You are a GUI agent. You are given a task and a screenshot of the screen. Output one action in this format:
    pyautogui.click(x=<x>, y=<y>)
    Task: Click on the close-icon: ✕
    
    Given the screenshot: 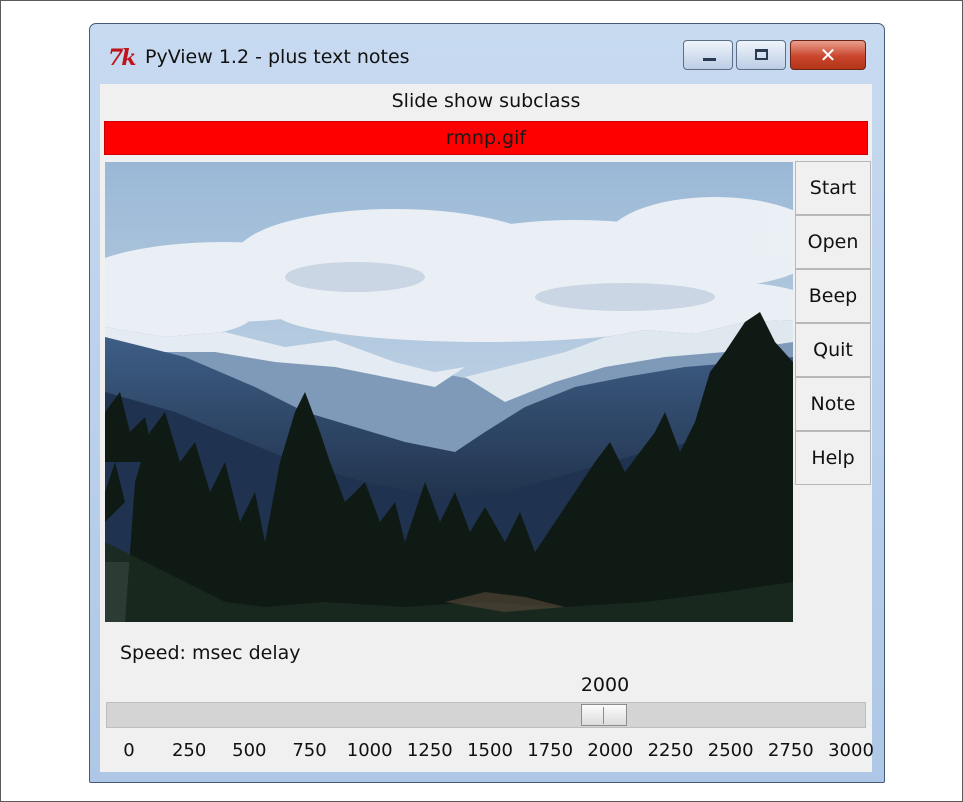 What is the action you would take?
    pyautogui.click(x=828, y=55)
    